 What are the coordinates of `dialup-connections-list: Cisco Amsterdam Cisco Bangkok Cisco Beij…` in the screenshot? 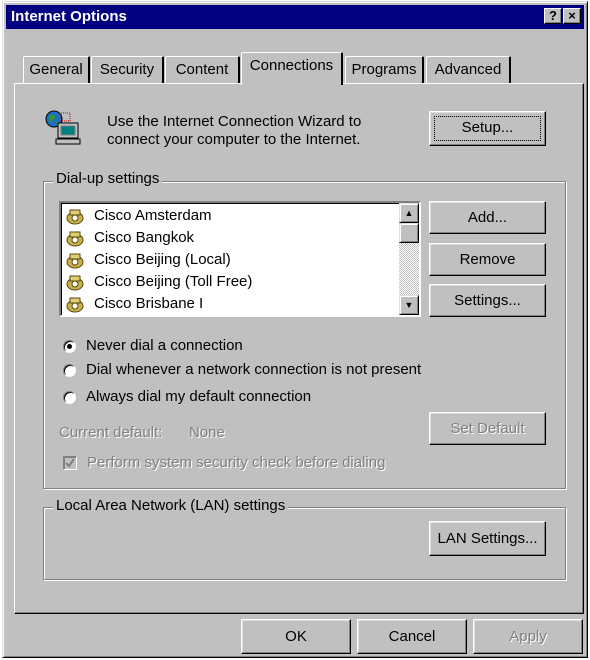 It's located at (240, 259).